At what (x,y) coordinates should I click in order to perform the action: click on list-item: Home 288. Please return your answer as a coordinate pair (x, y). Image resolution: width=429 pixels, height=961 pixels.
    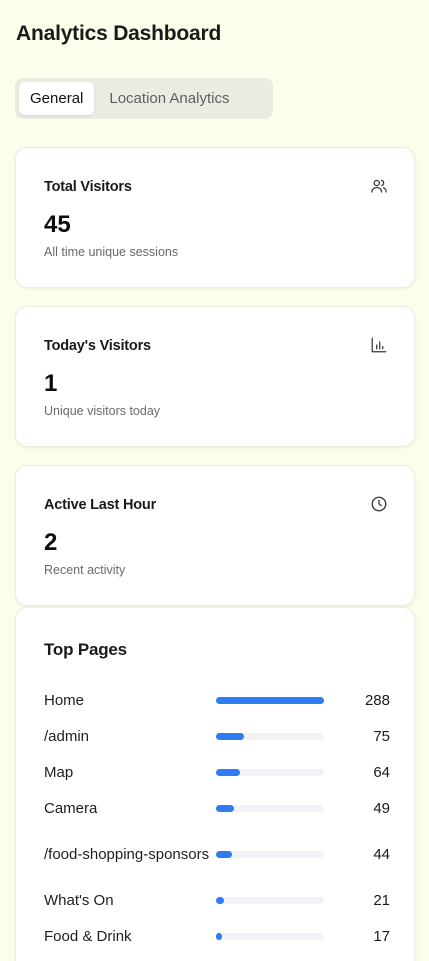
    Looking at the image, I should click on (217, 700).